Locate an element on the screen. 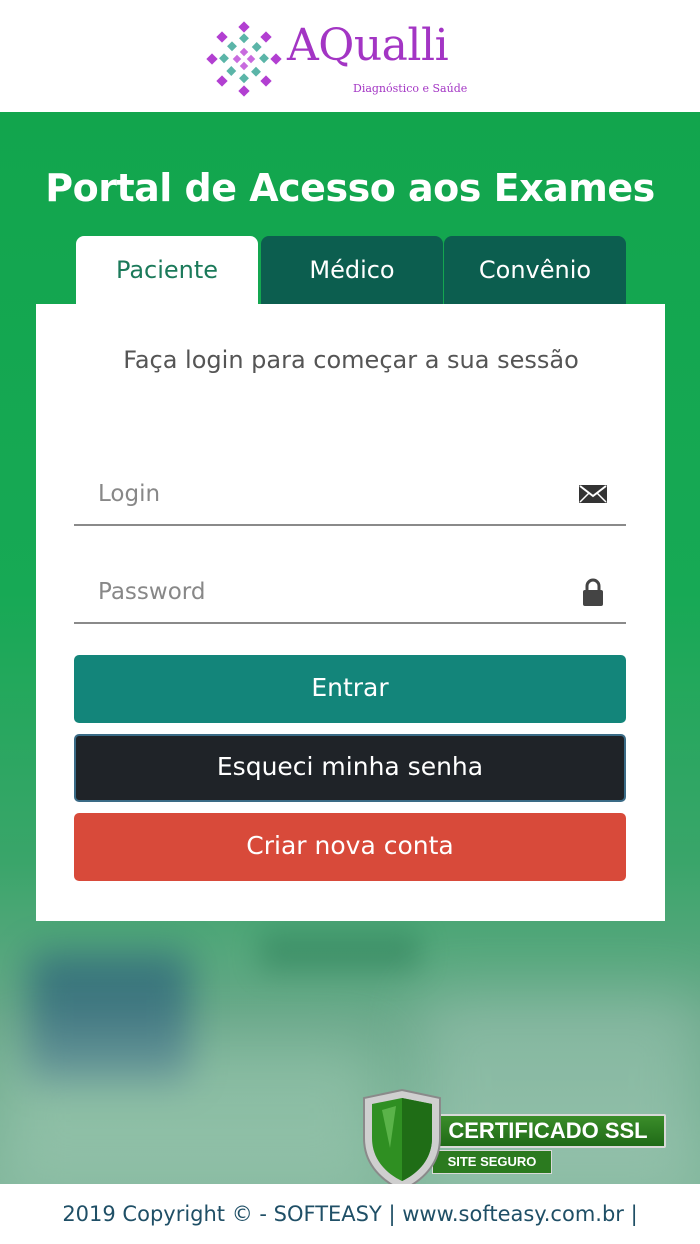 This screenshot has height=1244, width=700. header: AQualli Diagnóstico e Saúde is located at coordinates (350, 56).